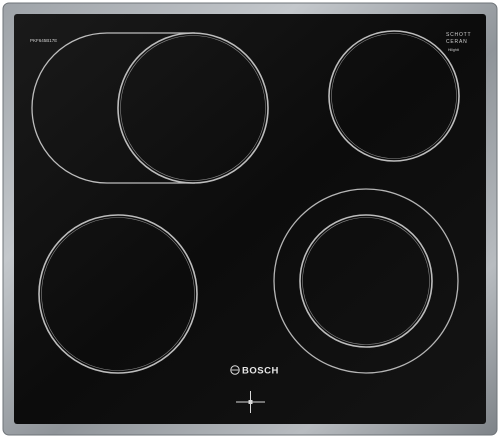  I want to click on ceran-label: CERAN, so click(457, 42).